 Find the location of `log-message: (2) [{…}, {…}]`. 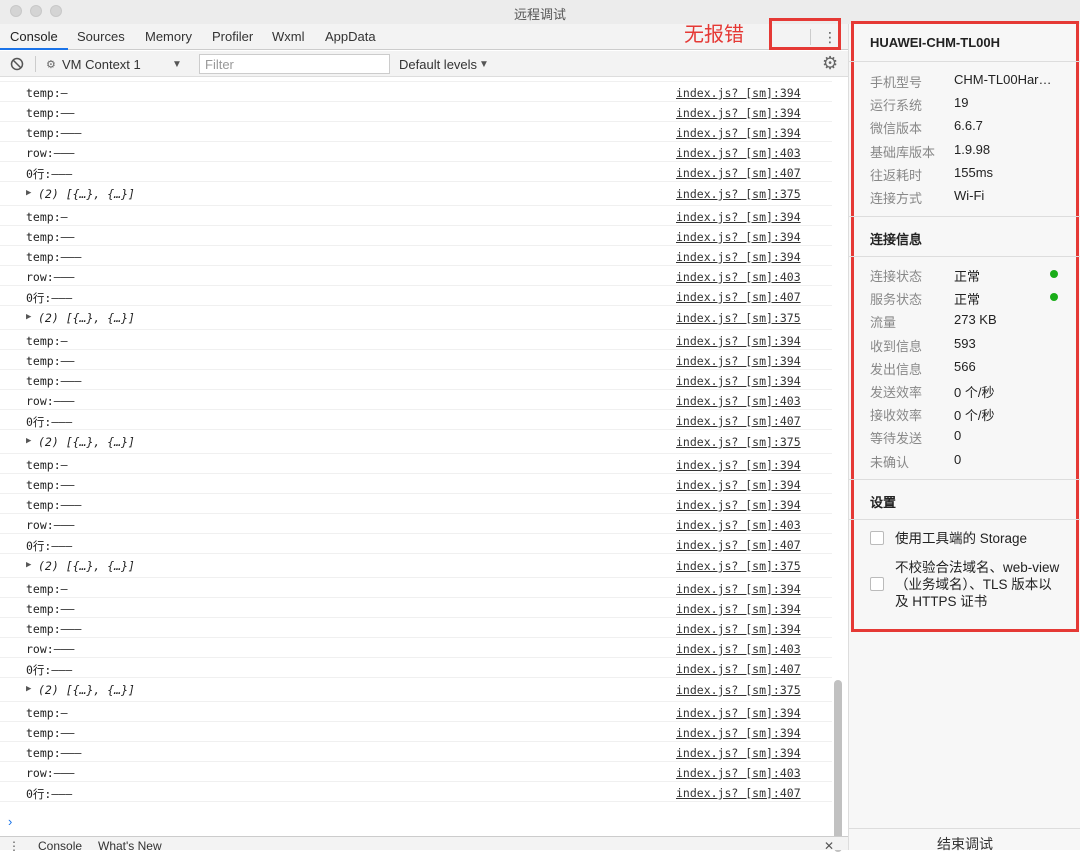

log-message: (2) [{…}, {…}] is located at coordinates (86, 690).